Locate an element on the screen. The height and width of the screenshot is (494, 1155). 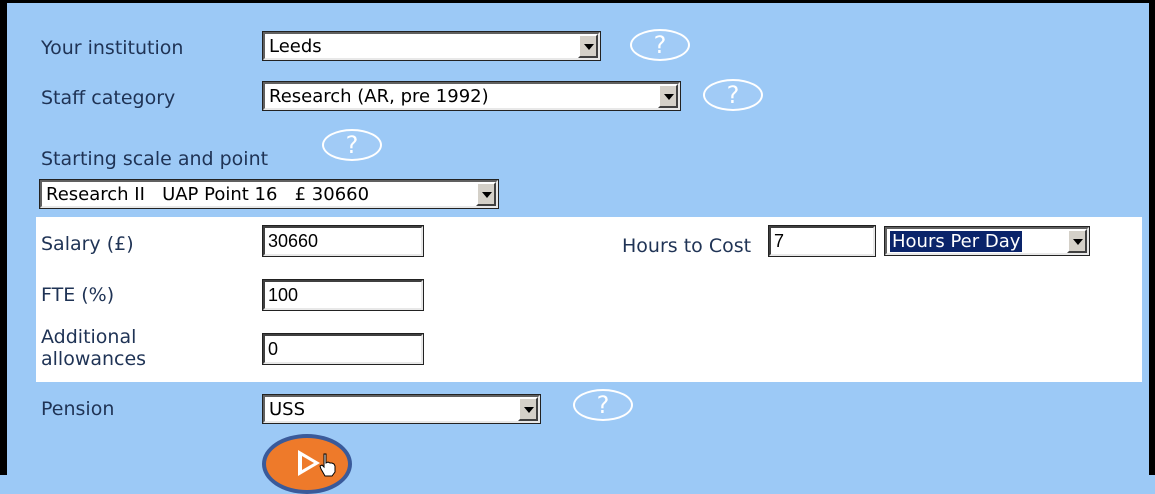
hours-to-cost-field: 7 is located at coordinates (822, 241).